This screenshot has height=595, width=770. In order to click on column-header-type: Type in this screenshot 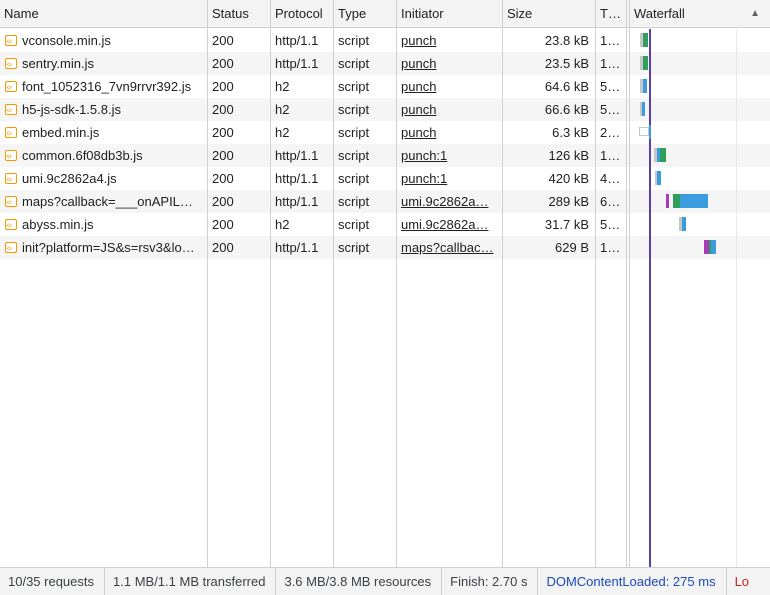, I will do `click(365, 14)`.